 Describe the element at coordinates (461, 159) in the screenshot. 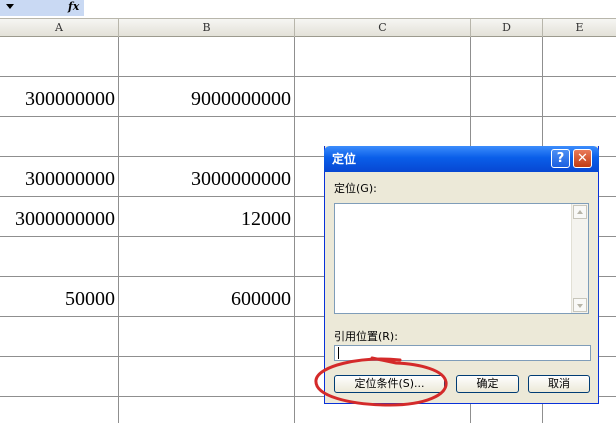

I see `dialog-titlebar: 定位 ? ✕` at that location.